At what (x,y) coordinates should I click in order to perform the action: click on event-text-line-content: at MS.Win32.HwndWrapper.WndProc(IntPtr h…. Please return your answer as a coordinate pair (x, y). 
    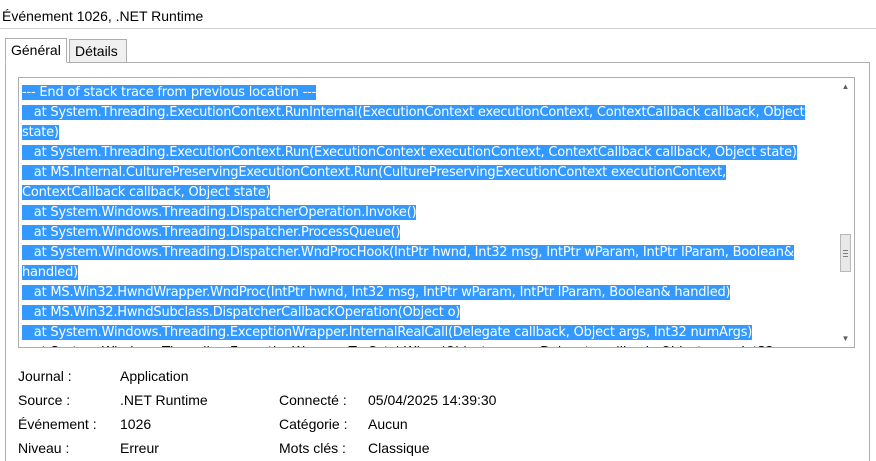
    Looking at the image, I should click on (376, 292).